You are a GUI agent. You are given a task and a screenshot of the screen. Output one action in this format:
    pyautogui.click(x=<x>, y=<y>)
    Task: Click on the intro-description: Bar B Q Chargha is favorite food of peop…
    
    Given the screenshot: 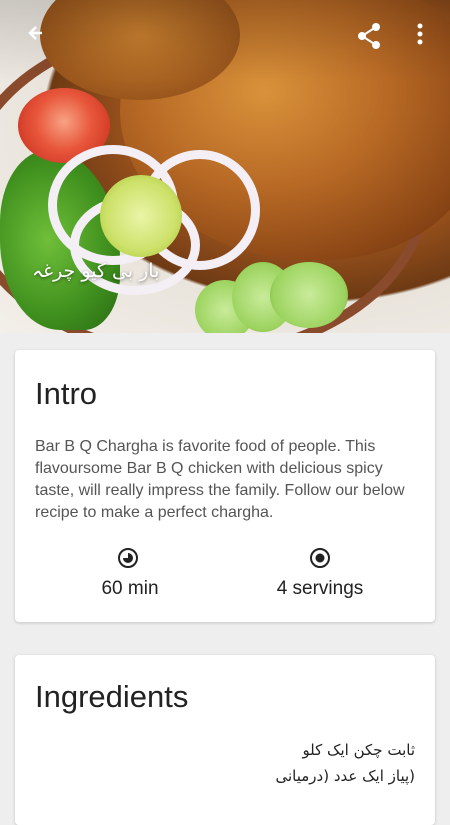 What is the action you would take?
    pyautogui.click(x=220, y=479)
    